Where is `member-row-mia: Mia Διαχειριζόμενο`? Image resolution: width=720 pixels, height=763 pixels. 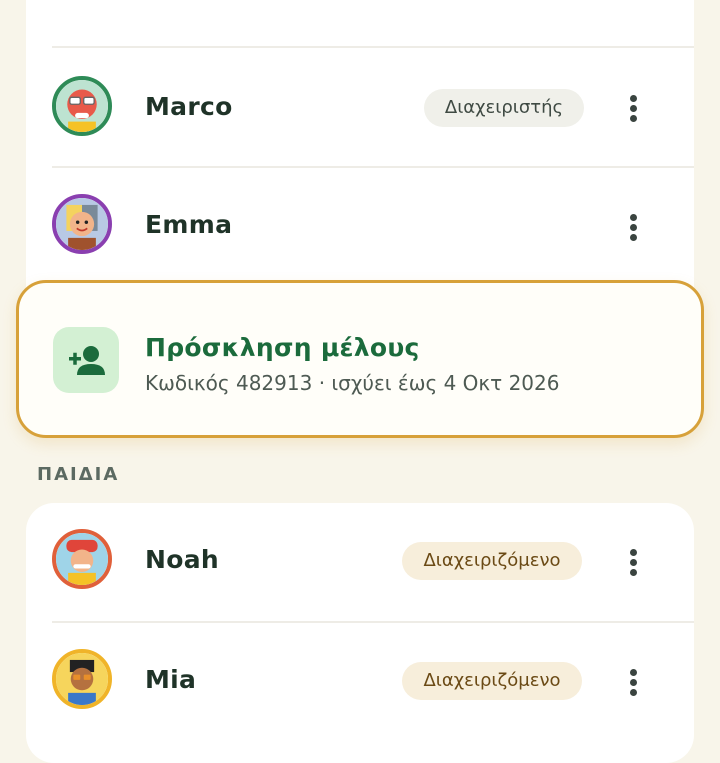
member-row-mia: Mia Διαχειριζόμενο is located at coordinates (360, 683).